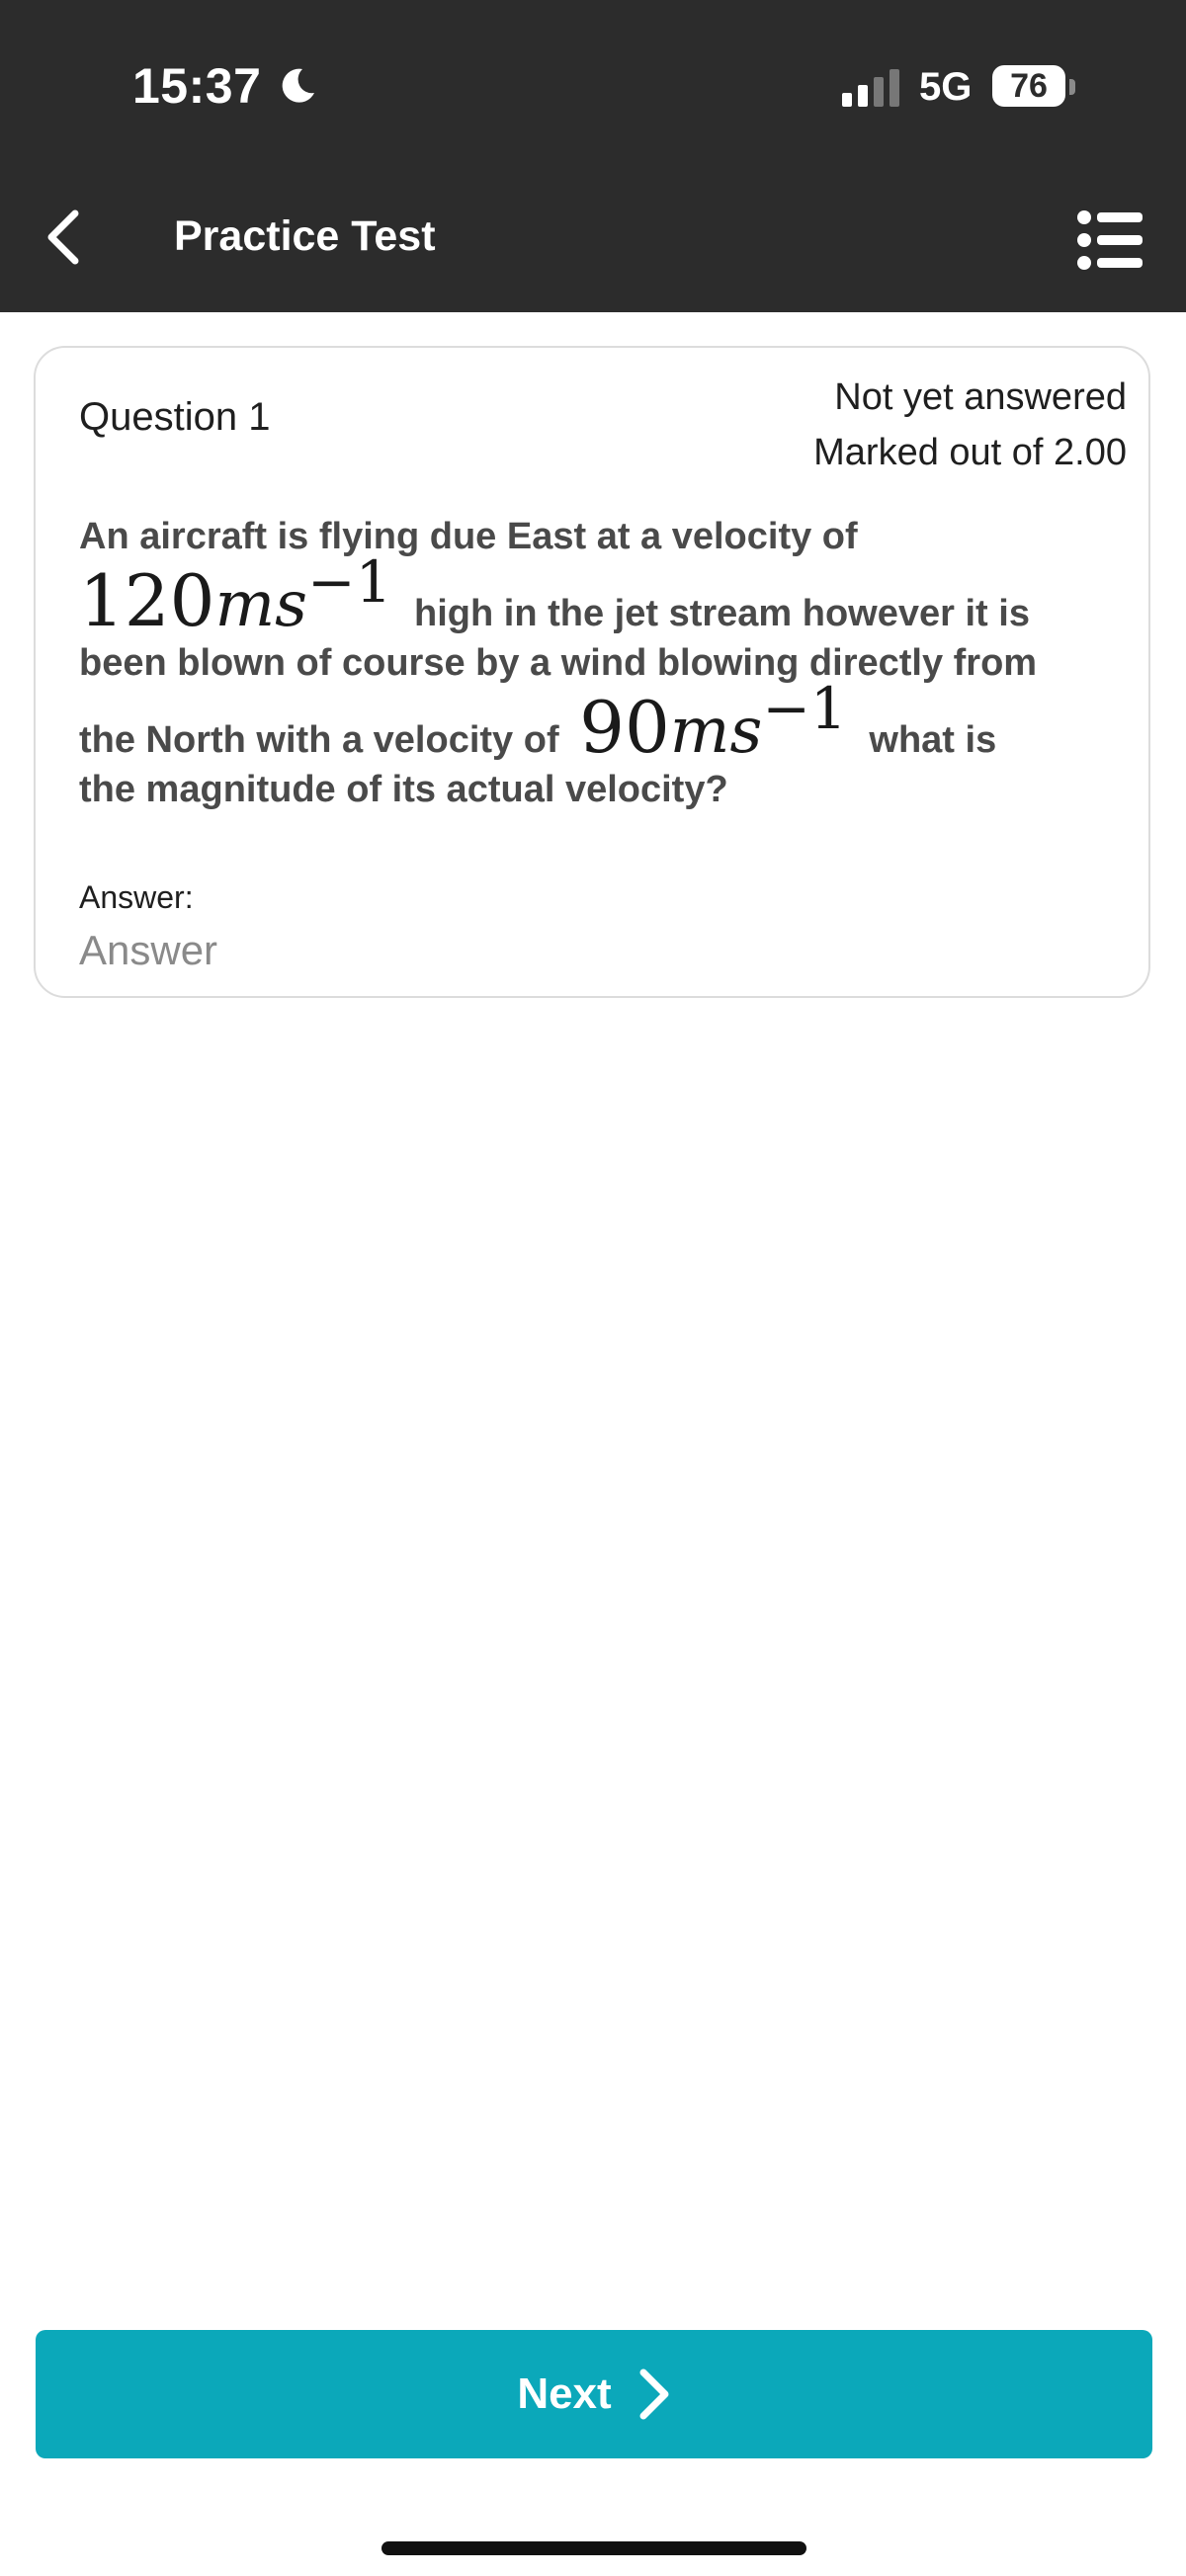 The height and width of the screenshot is (2576, 1186). What do you see at coordinates (349, 582) in the screenshot?
I see `velocity-1-exponent: −1` at bounding box center [349, 582].